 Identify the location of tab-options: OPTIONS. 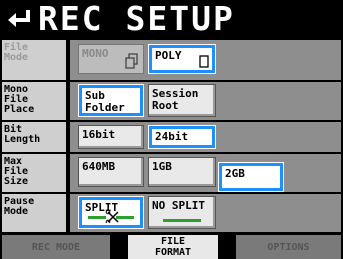
(288, 247).